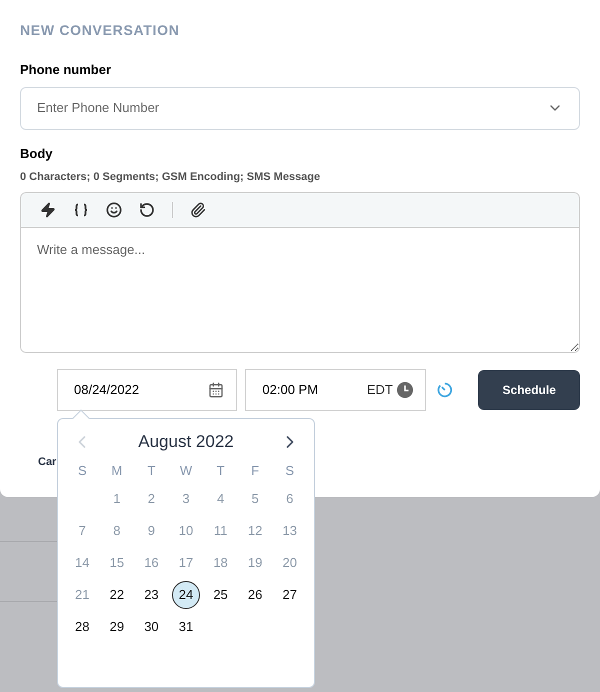  I want to click on weekday-label: F, so click(255, 471).